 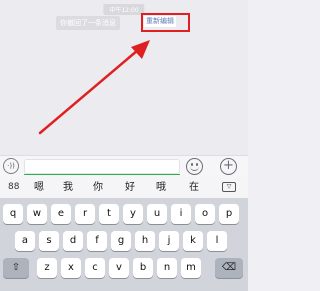 What do you see at coordinates (102, 166) in the screenshot?
I see `message-input` at bounding box center [102, 166].